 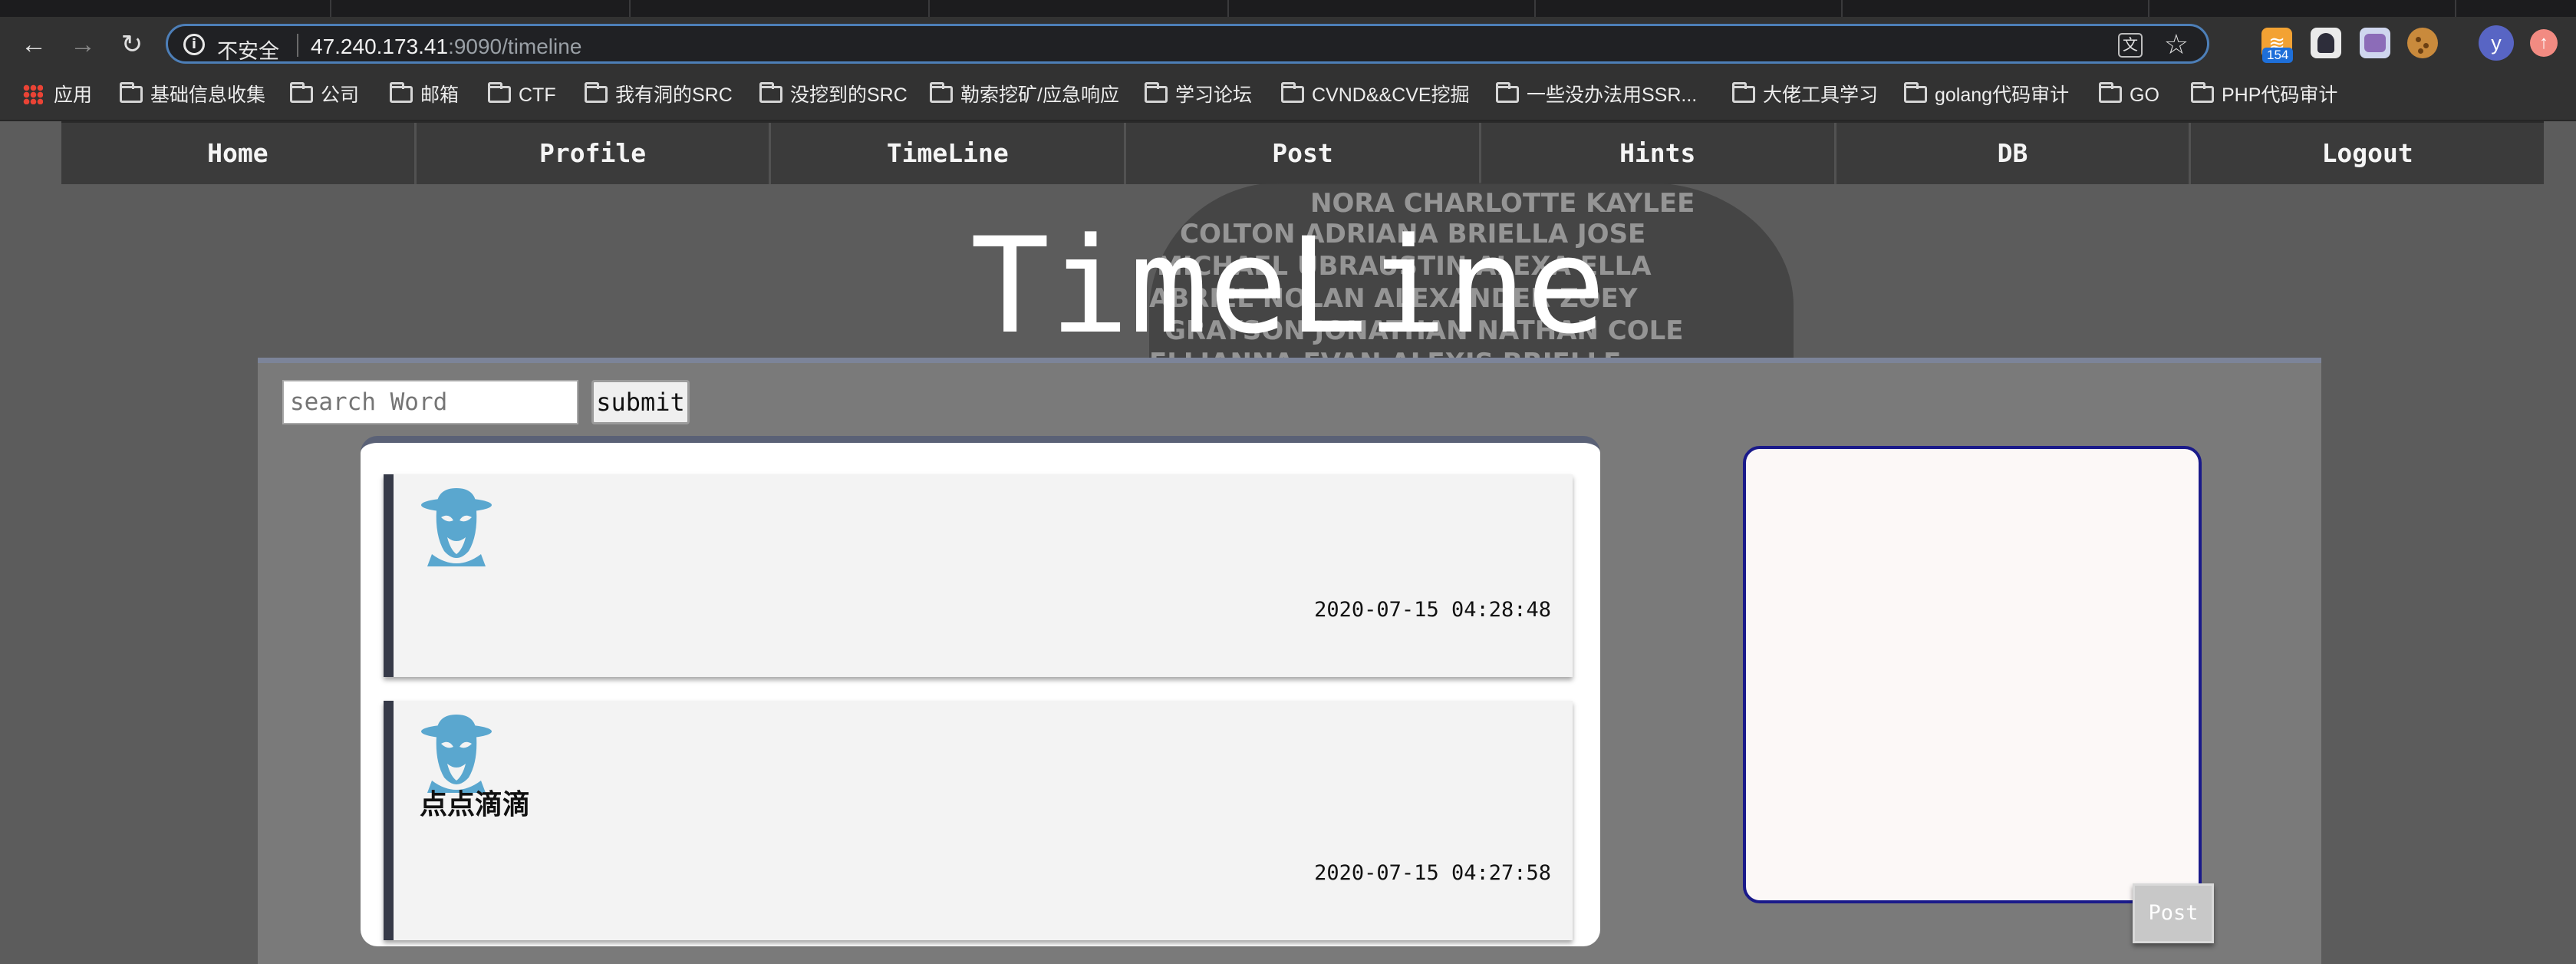 I want to click on url-text: 47.240.173.41:9090/timeline, so click(x=446, y=47).